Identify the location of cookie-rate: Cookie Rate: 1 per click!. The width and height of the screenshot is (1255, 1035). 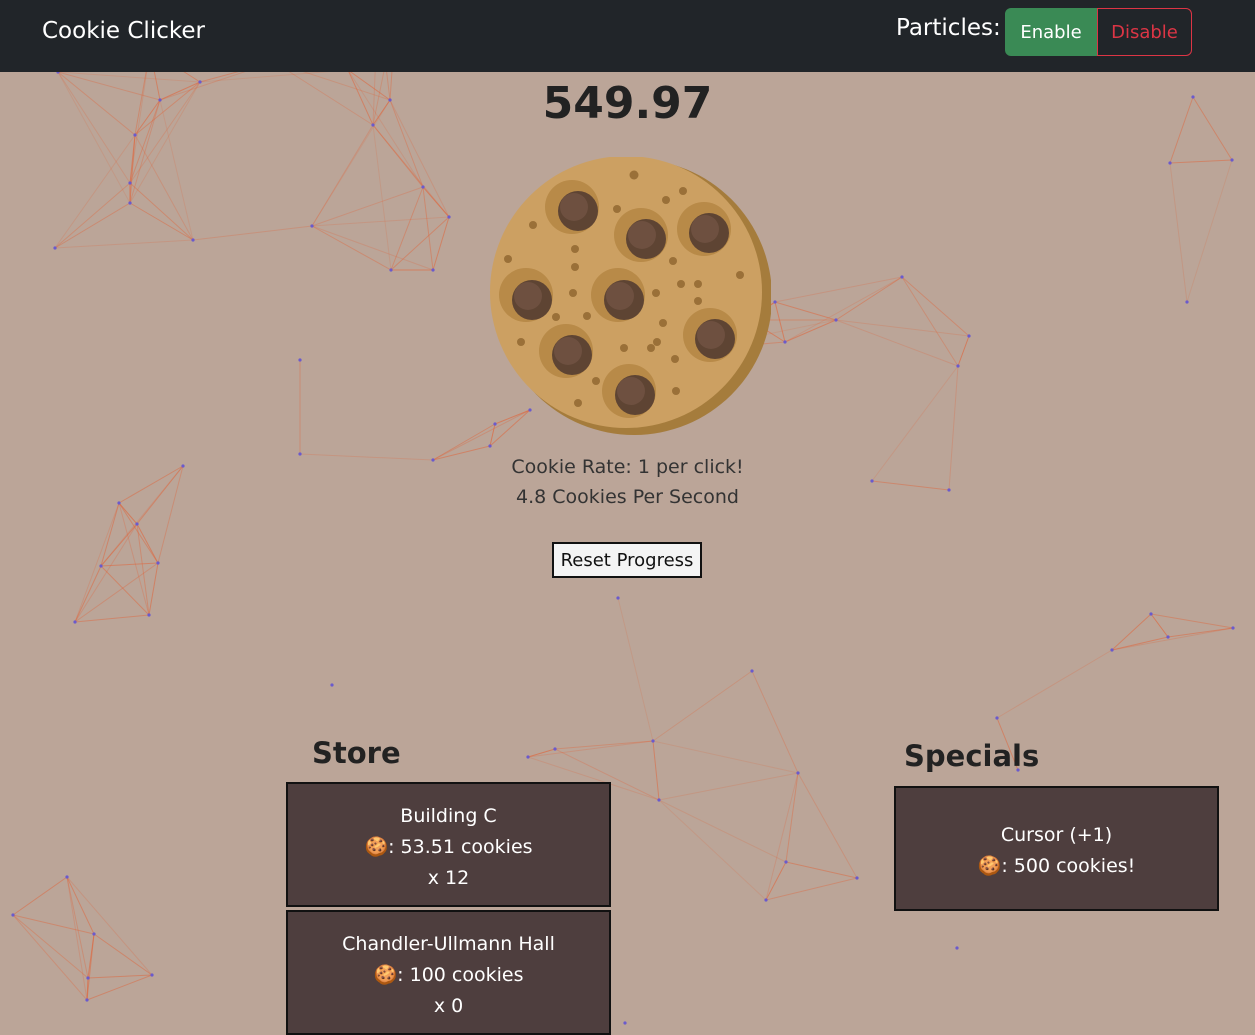
(627, 467).